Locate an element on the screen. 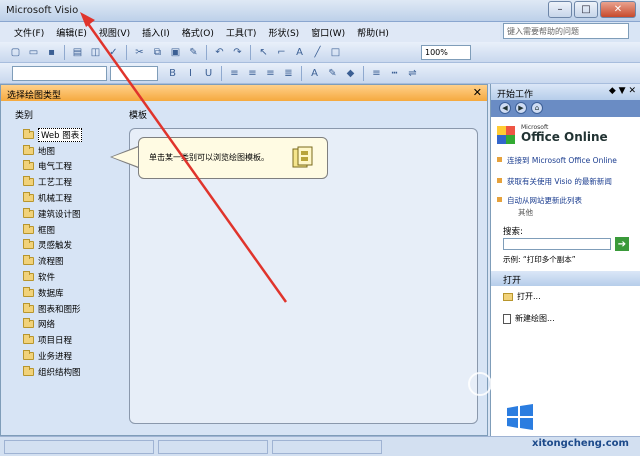  menu-tools: 工具(T) is located at coordinates (241, 32).